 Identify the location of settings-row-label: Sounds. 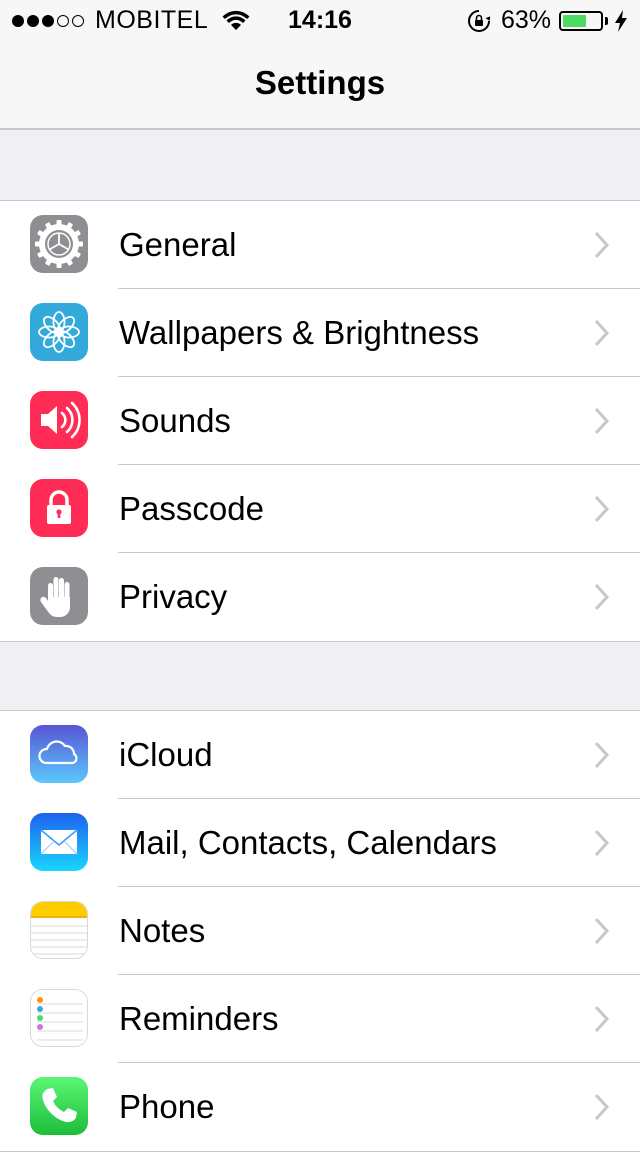
(175, 420).